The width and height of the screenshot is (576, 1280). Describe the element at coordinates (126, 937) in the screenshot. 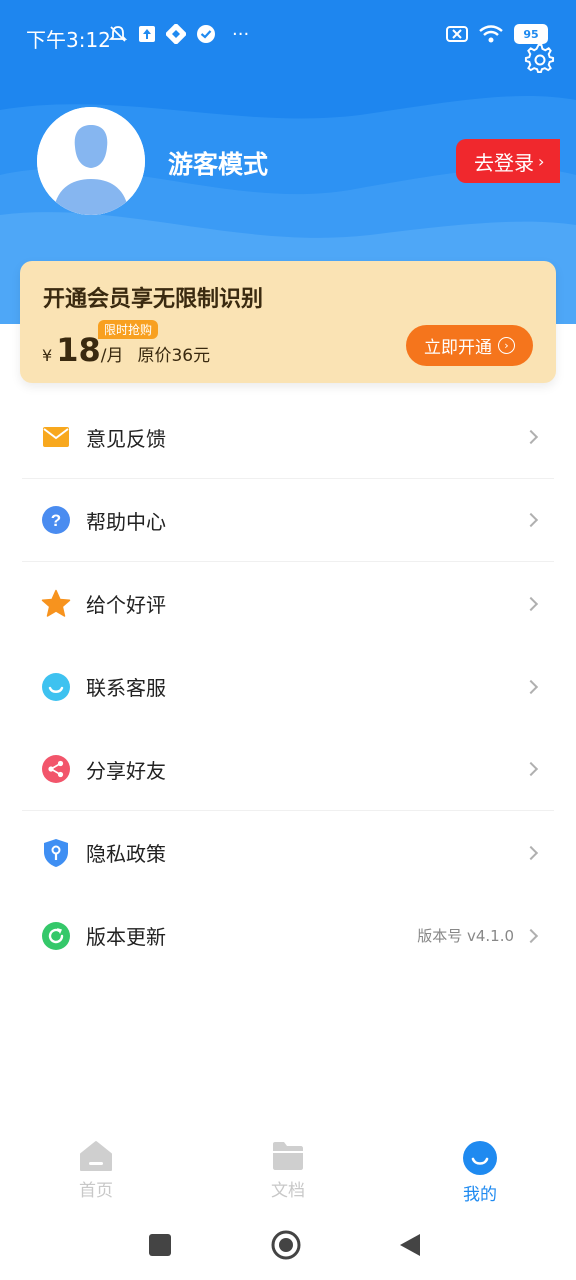

I see `menu-item-label: 版本更新` at that location.